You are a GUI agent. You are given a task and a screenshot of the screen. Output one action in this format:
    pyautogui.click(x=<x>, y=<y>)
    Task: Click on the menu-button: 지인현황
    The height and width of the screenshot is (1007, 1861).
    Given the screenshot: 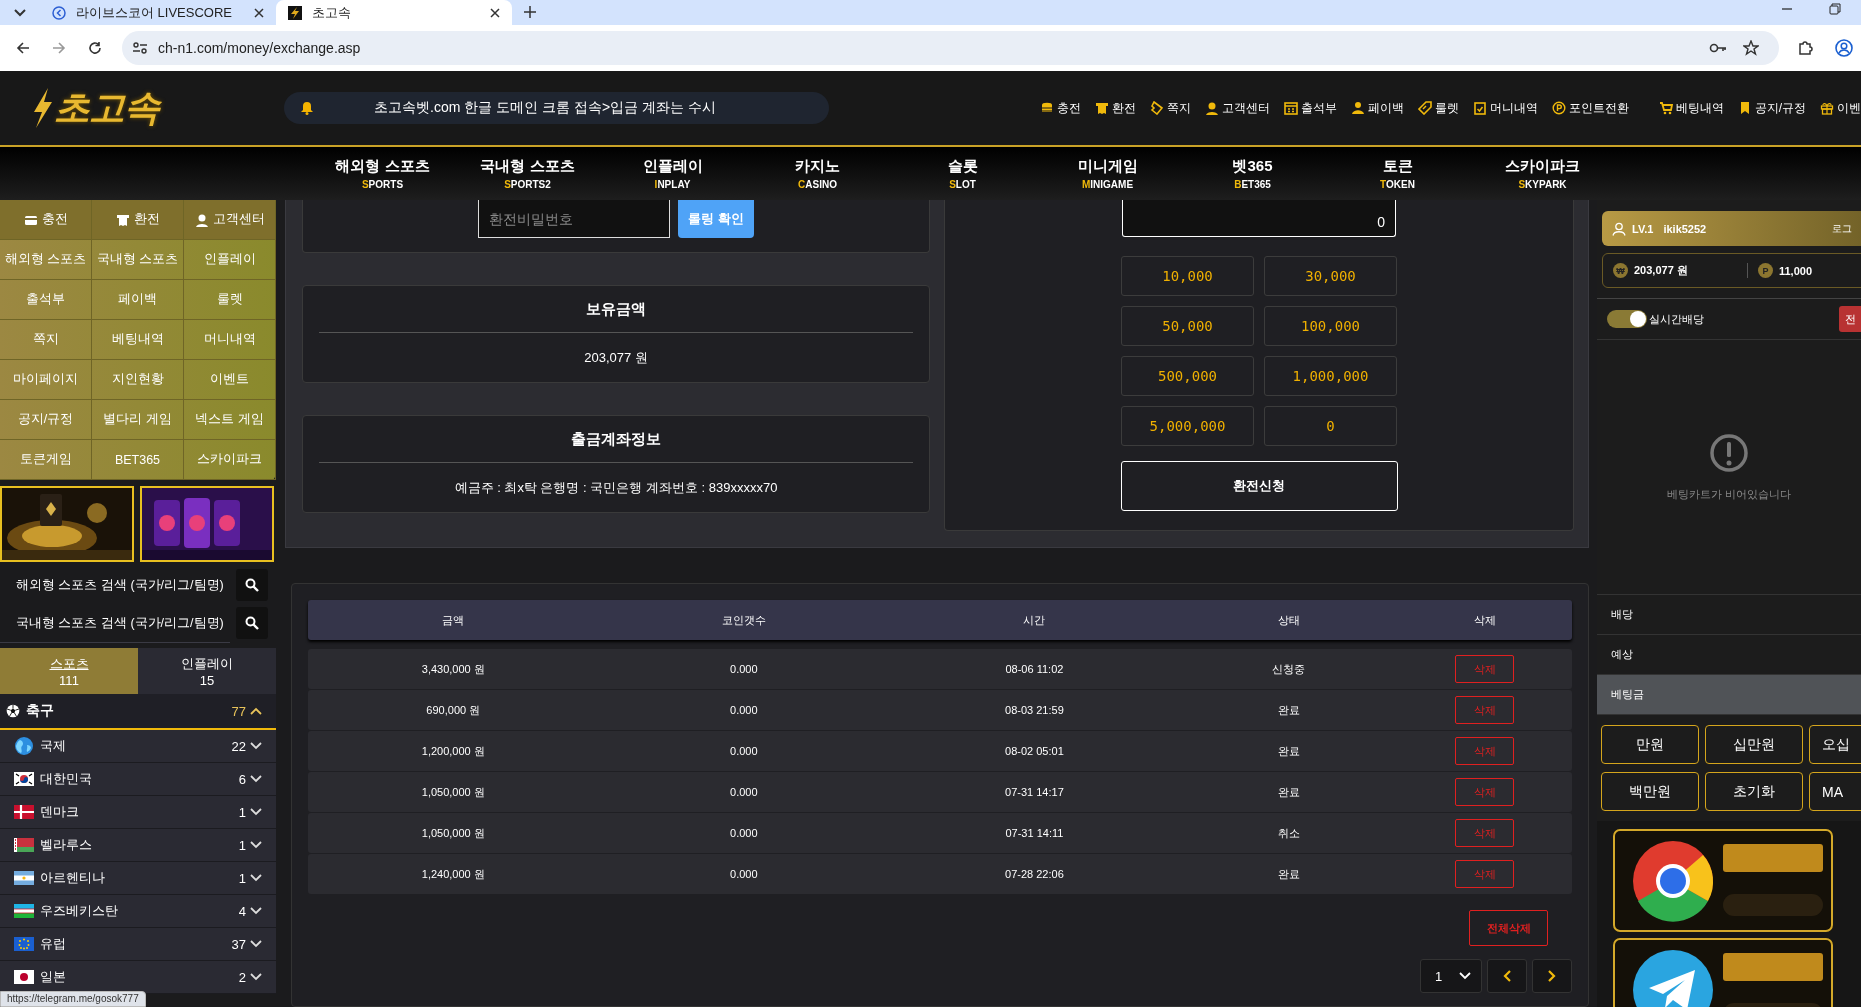 What is the action you would take?
    pyautogui.click(x=138, y=380)
    